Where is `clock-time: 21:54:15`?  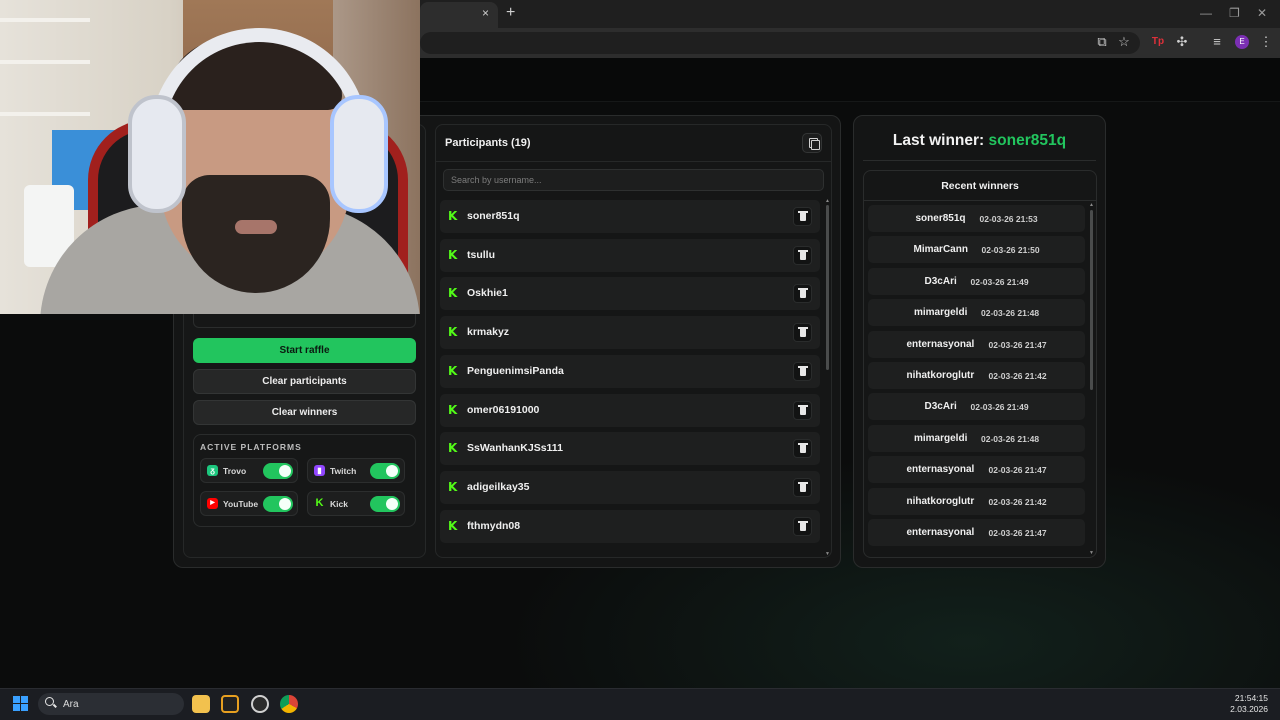 clock-time: 21:54:15 is located at coordinates (1251, 698).